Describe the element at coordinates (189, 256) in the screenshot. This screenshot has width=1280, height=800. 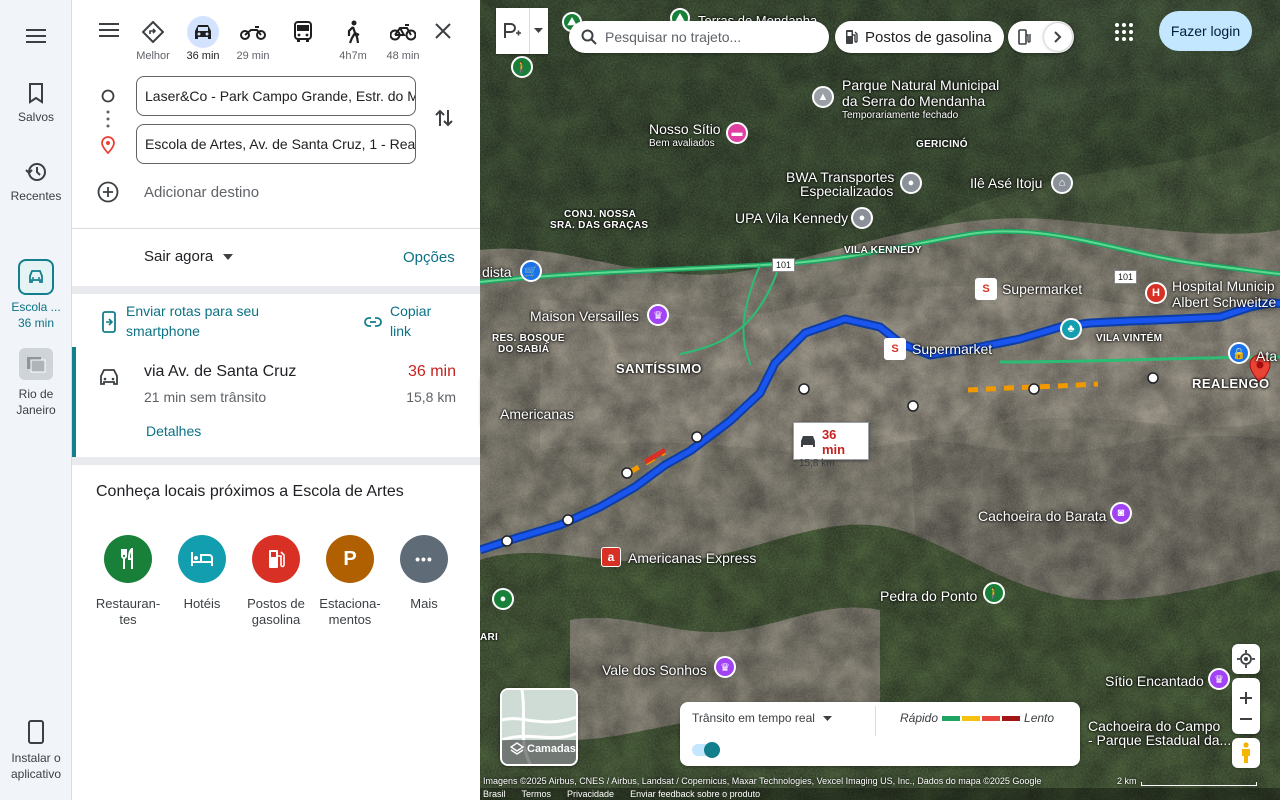
I see `depart-time-dropdown: Sair agora` at that location.